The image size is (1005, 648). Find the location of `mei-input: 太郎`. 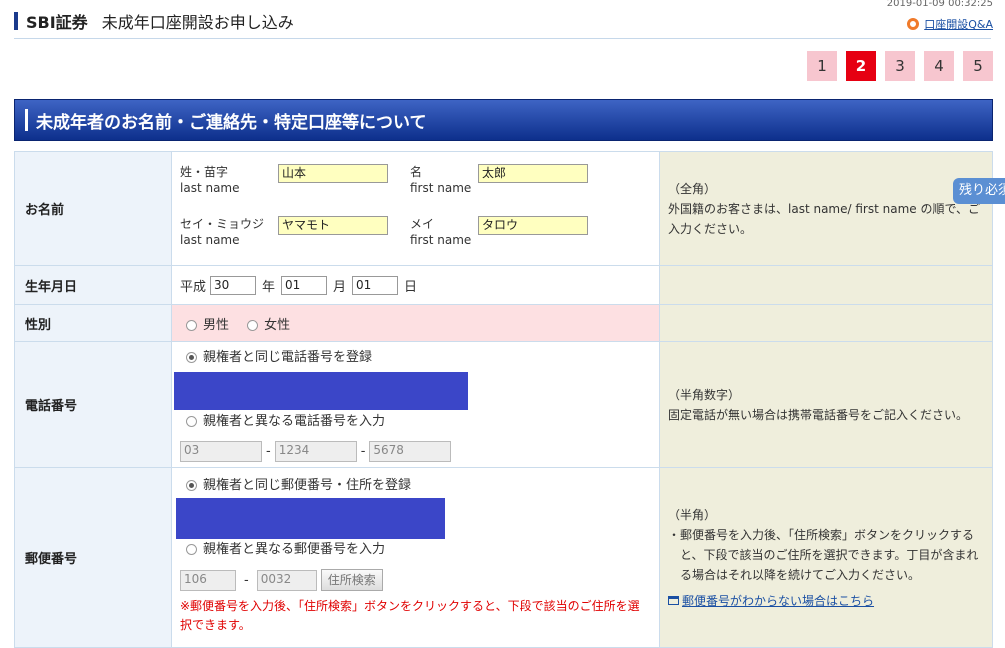

mei-input: 太郎 is located at coordinates (533, 173).